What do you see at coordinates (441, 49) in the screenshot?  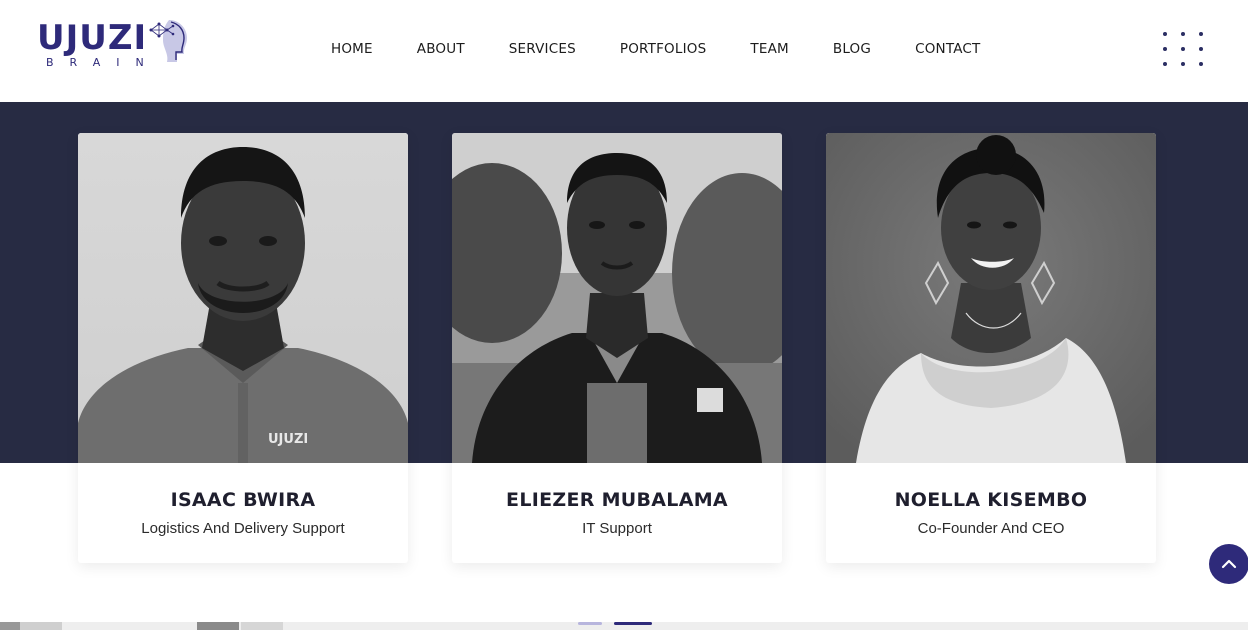 I see `nav-about: ABOUT` at bounding box center [441, 49].